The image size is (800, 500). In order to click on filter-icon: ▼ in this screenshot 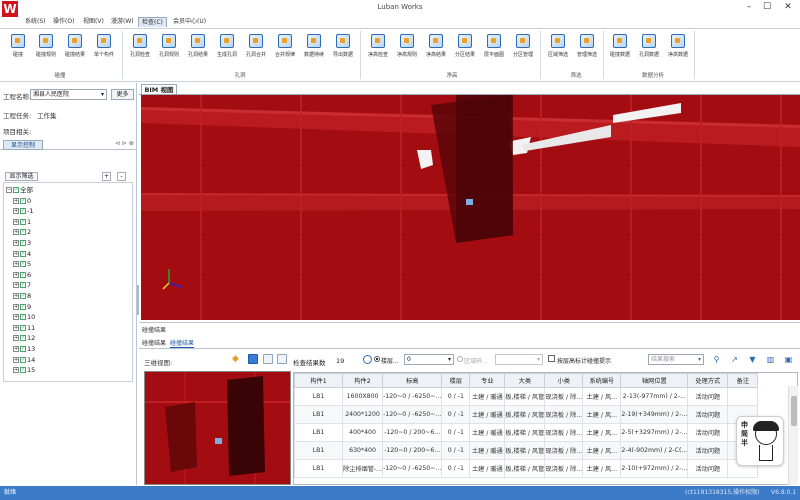, I will do `click(752, 359)`.